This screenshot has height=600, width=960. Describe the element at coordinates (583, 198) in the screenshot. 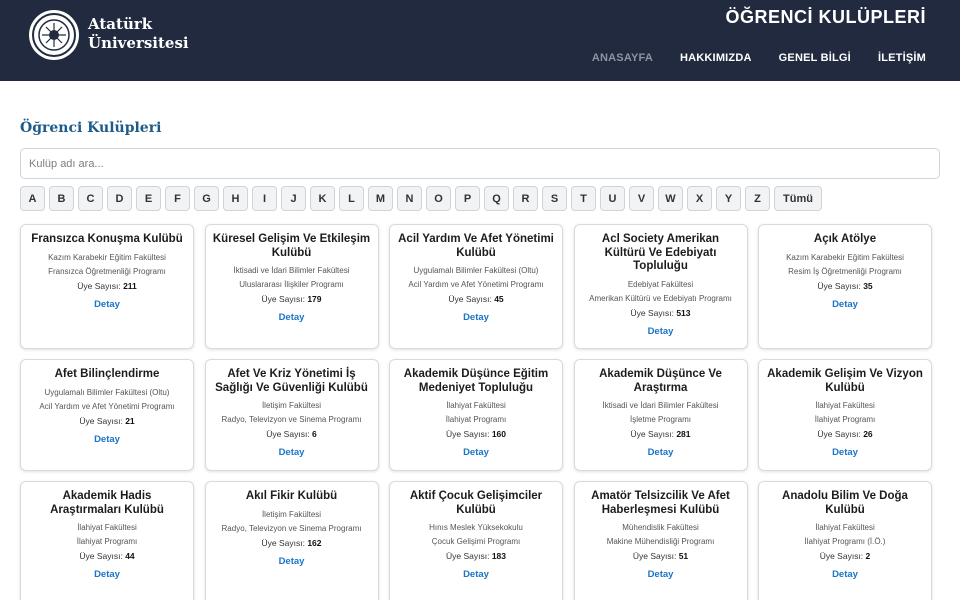

I see `letter-filter-button: T` at that location.